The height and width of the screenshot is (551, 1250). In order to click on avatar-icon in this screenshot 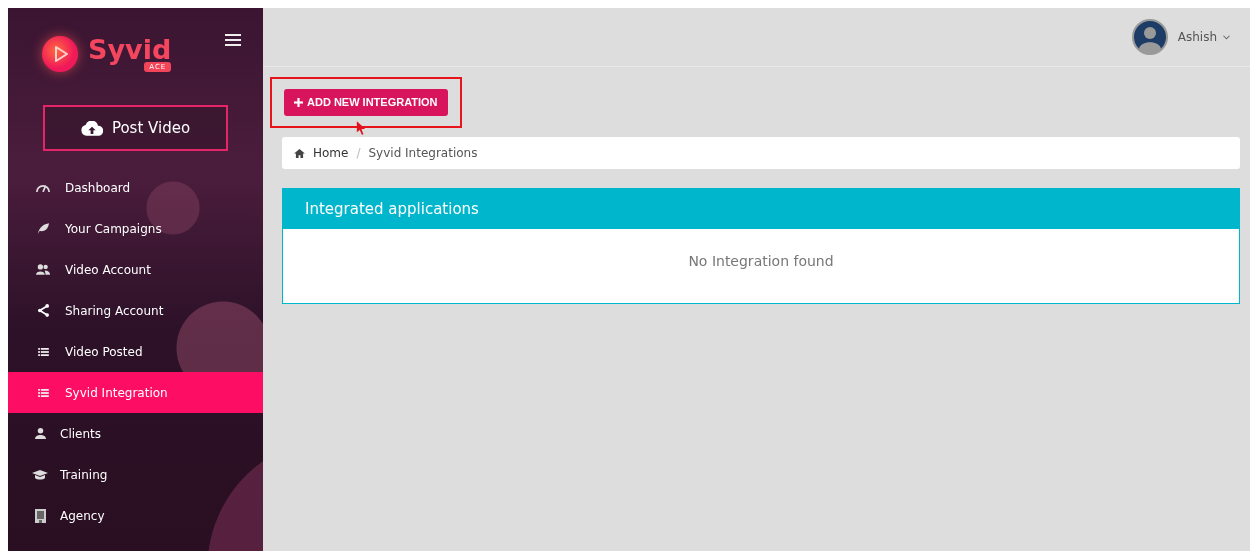, I will do `click(1149, 37)`.